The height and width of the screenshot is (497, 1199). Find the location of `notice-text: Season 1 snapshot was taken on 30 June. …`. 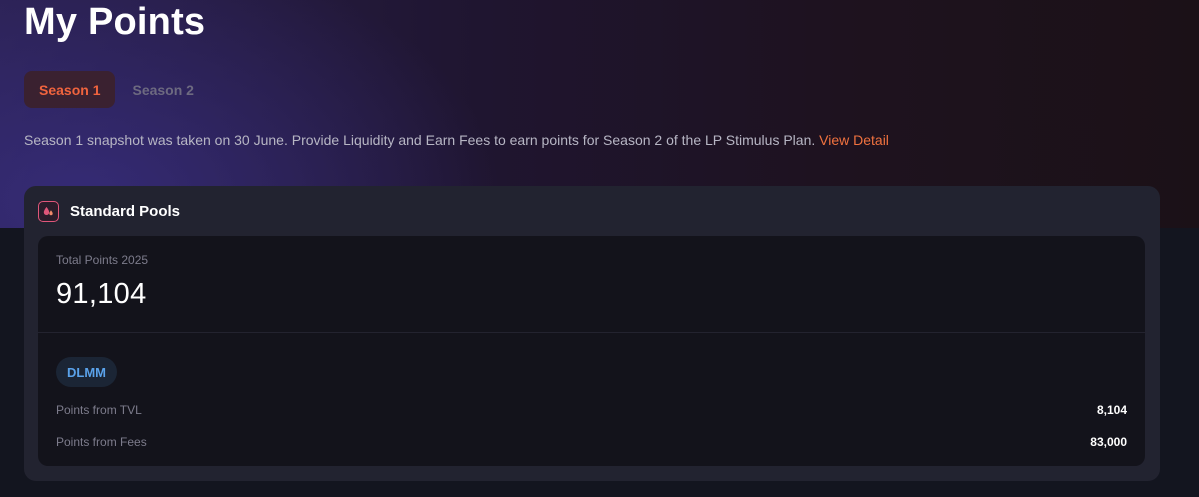

notice-text: Season 1 snapshot was taken on 30 June. … is located at coordinates (420, 140).